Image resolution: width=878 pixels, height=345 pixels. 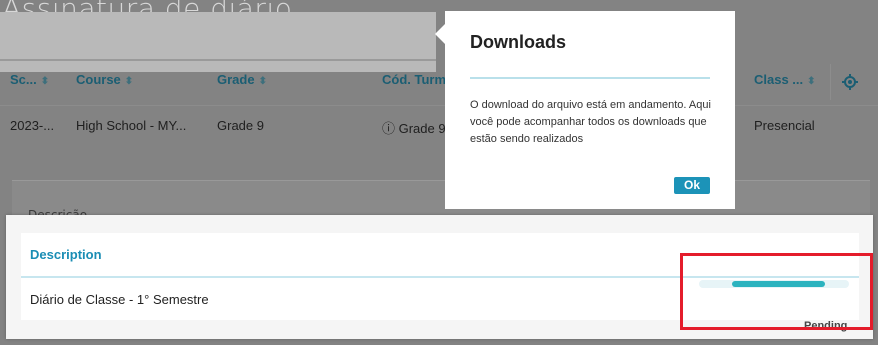 What do you see at coordinates (414, 79) in the screenshot?
I see `column-header-class-code: Cód. Turm` at bounding box center [414, 79].